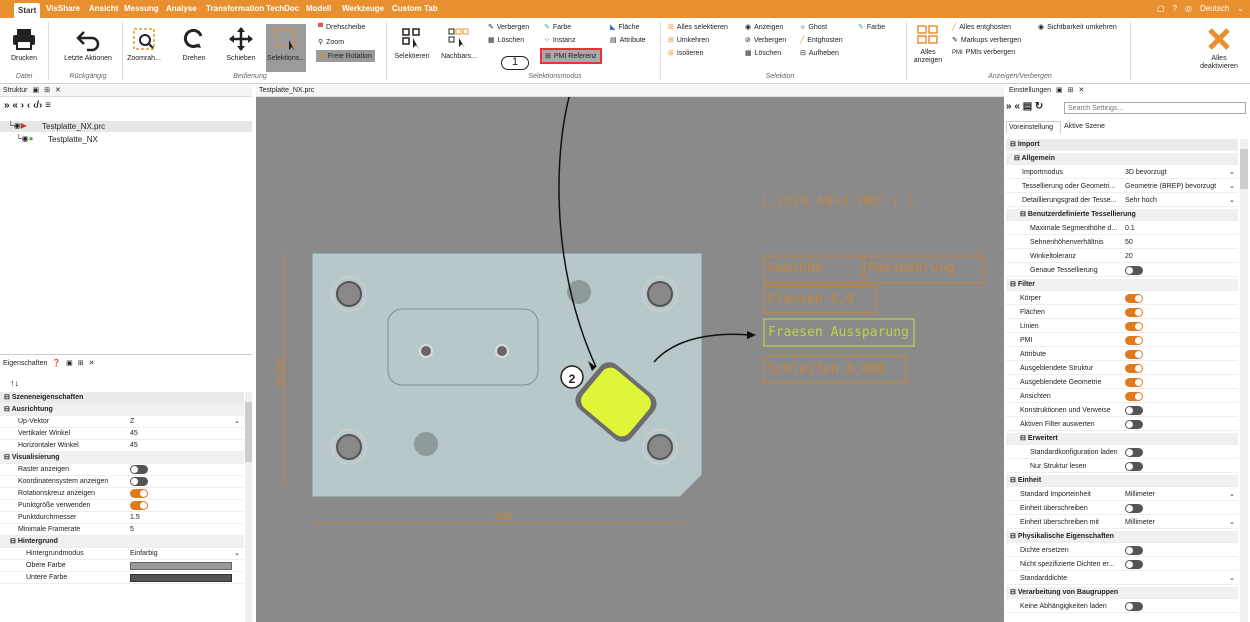  What do you see at coordinates (1134, 508) in the screenshot?
I see `toggle-einheitueb` at bounding box center [1134, 508].